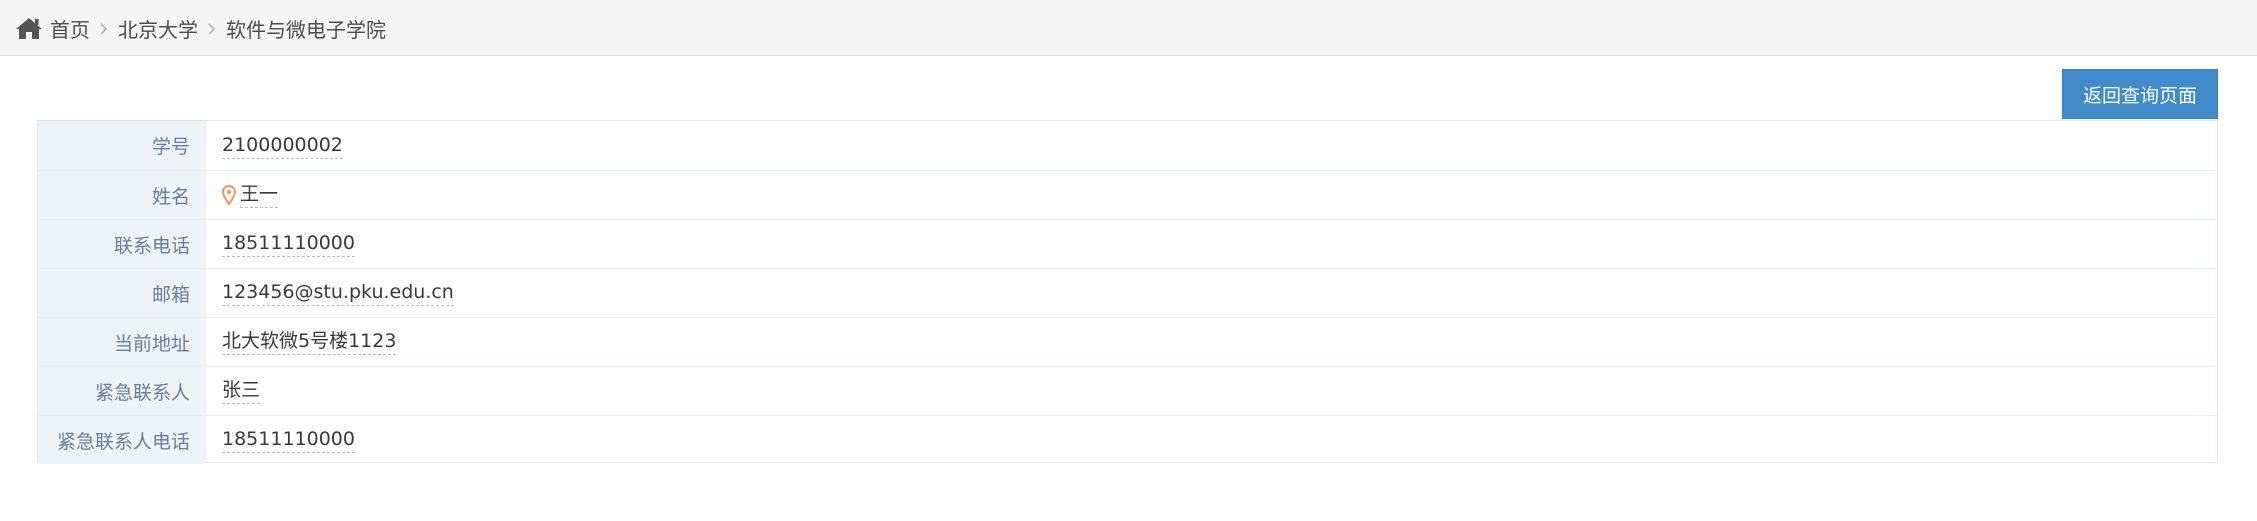 This screenshot has height=521, width=2257. What do you see at coordinates (158, 28) in the screenshot?
I see `breadcrumb-item-university: 北京大学` at bounding box center [158, 28].